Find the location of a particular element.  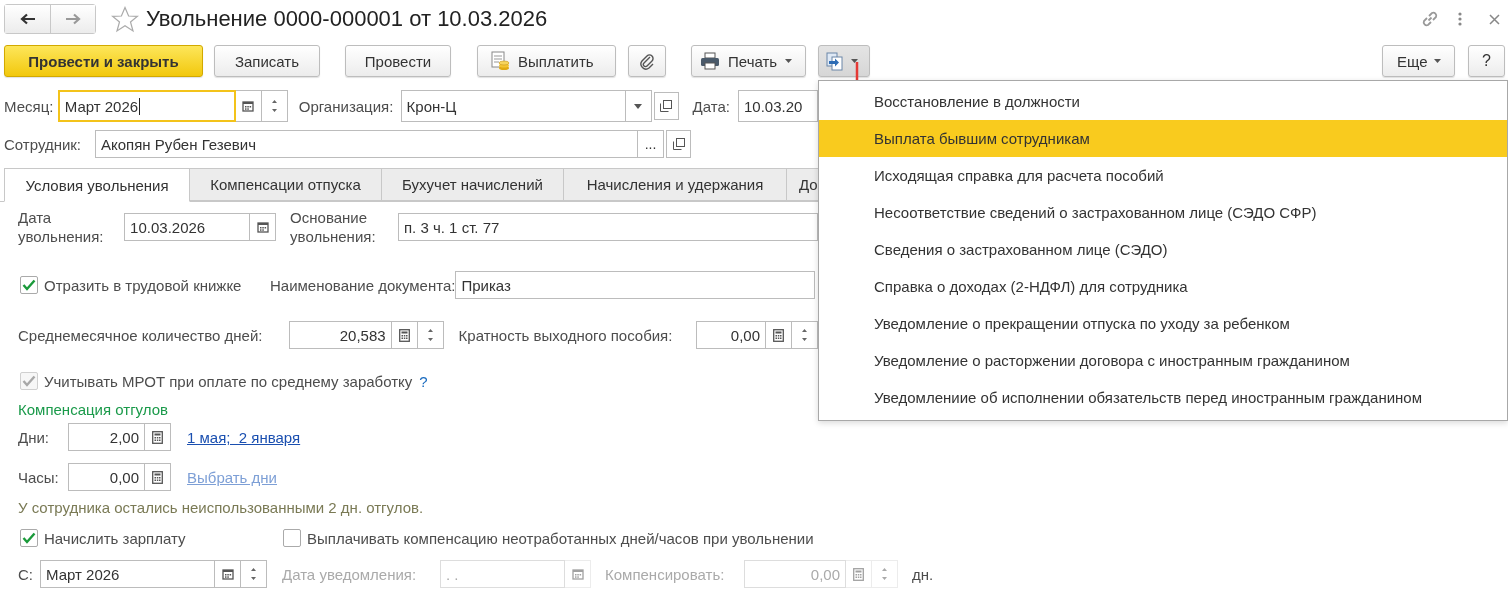

post-close-button: Провести и закрыть is located at coordinates (103, 61).